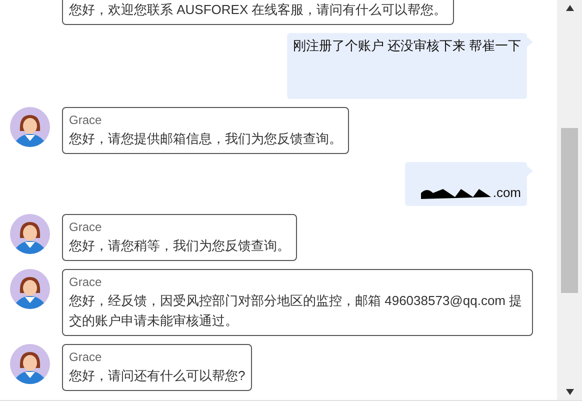  I want to click on scroll-up-icon, so click(569, 8).